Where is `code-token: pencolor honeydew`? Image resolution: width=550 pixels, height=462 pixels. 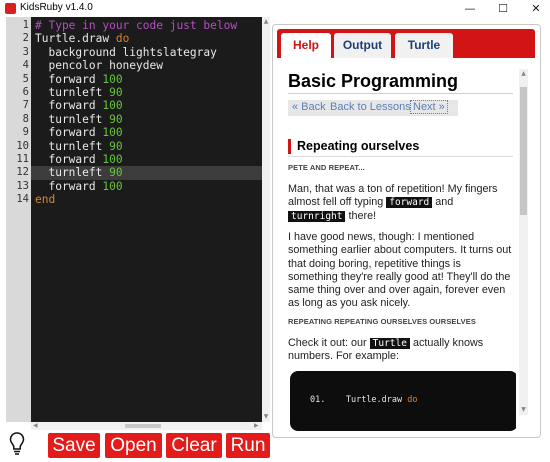
code-token: pencolor honeydew is located at coordinates (99, 66).